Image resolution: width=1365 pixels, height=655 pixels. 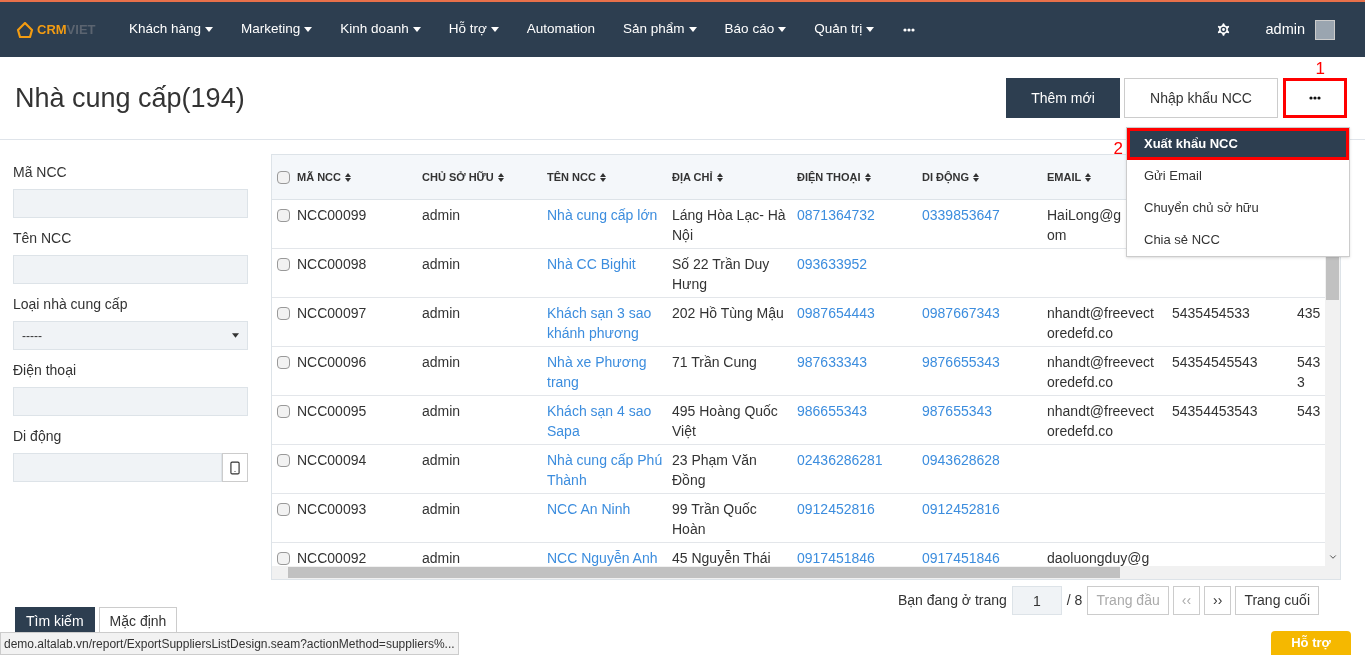 What do you see at coordinates (602, 557) in the screenshot?
I see `table-link: NCC Nguyễn Anh` at bounding box center [602, 557].